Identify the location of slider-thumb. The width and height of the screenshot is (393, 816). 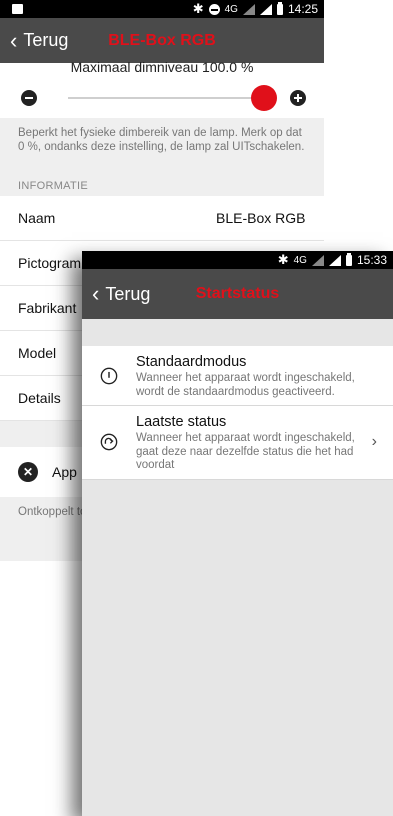
(264, 98).